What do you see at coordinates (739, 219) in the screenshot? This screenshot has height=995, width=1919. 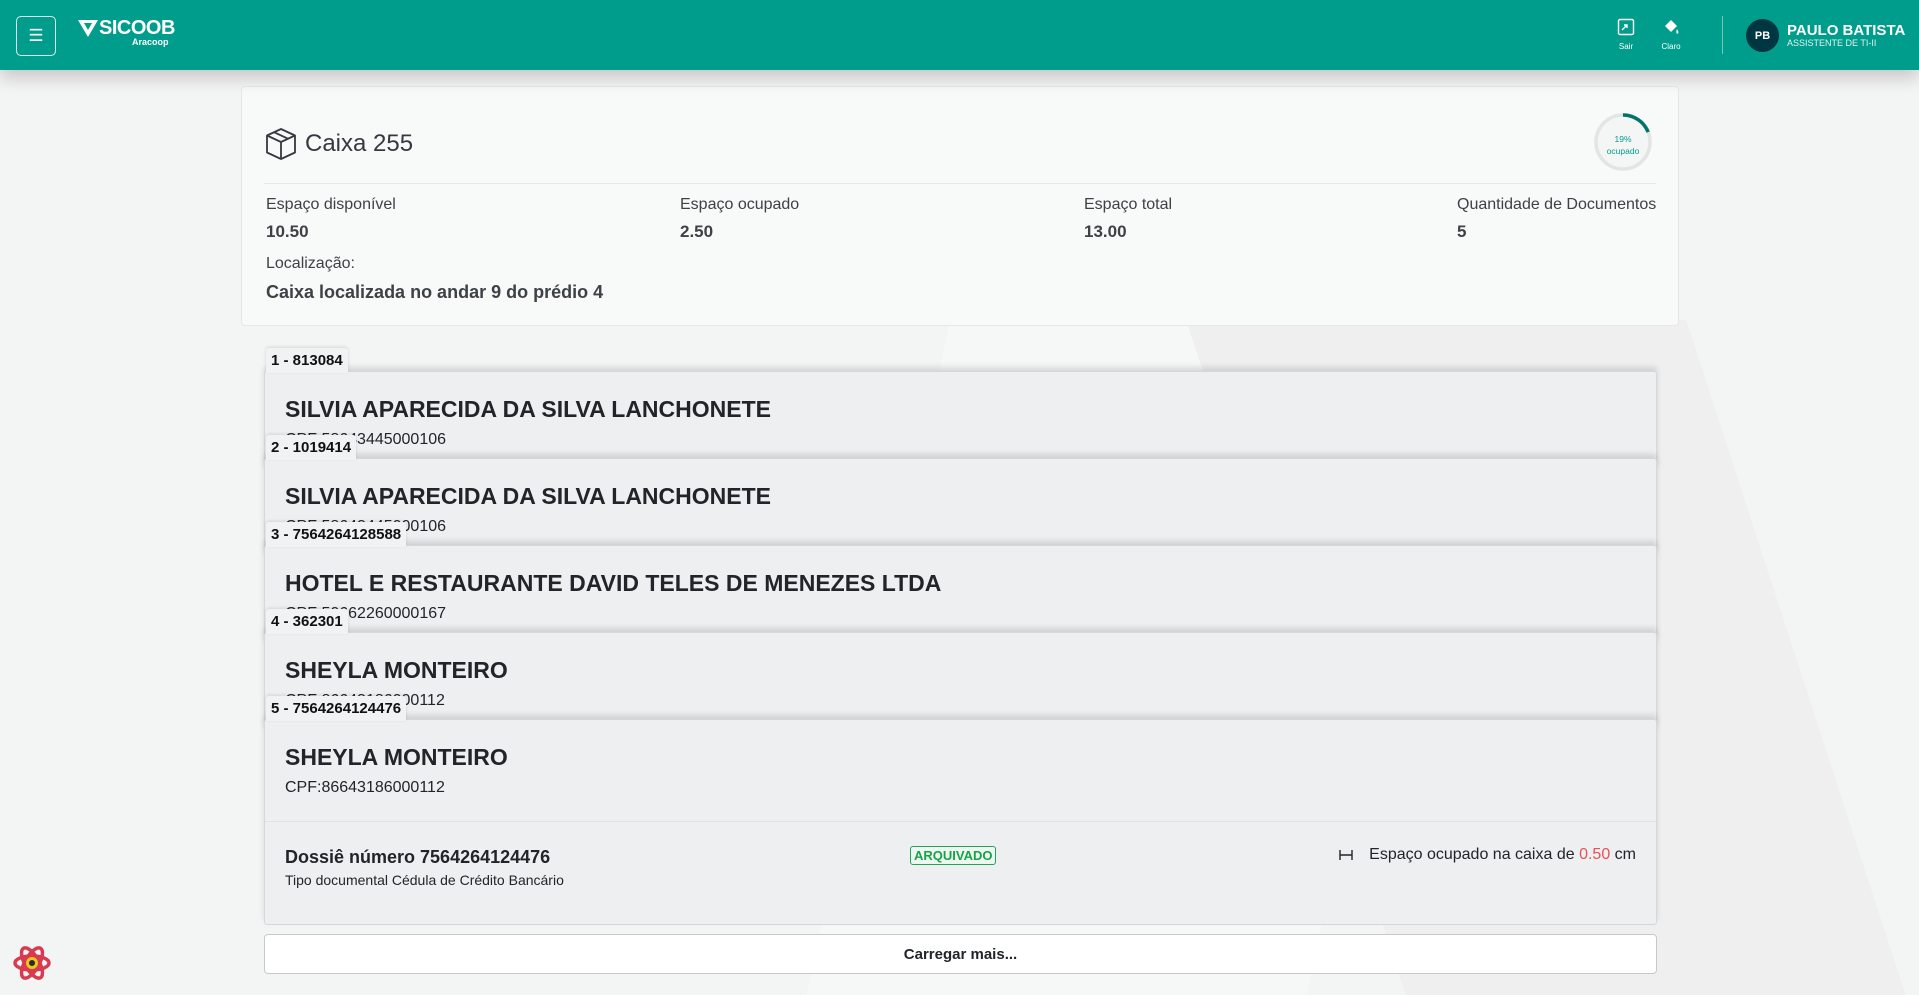 I see `stat-occupied: Espaço ocupado 2.50` at bounding box center [739, 219].